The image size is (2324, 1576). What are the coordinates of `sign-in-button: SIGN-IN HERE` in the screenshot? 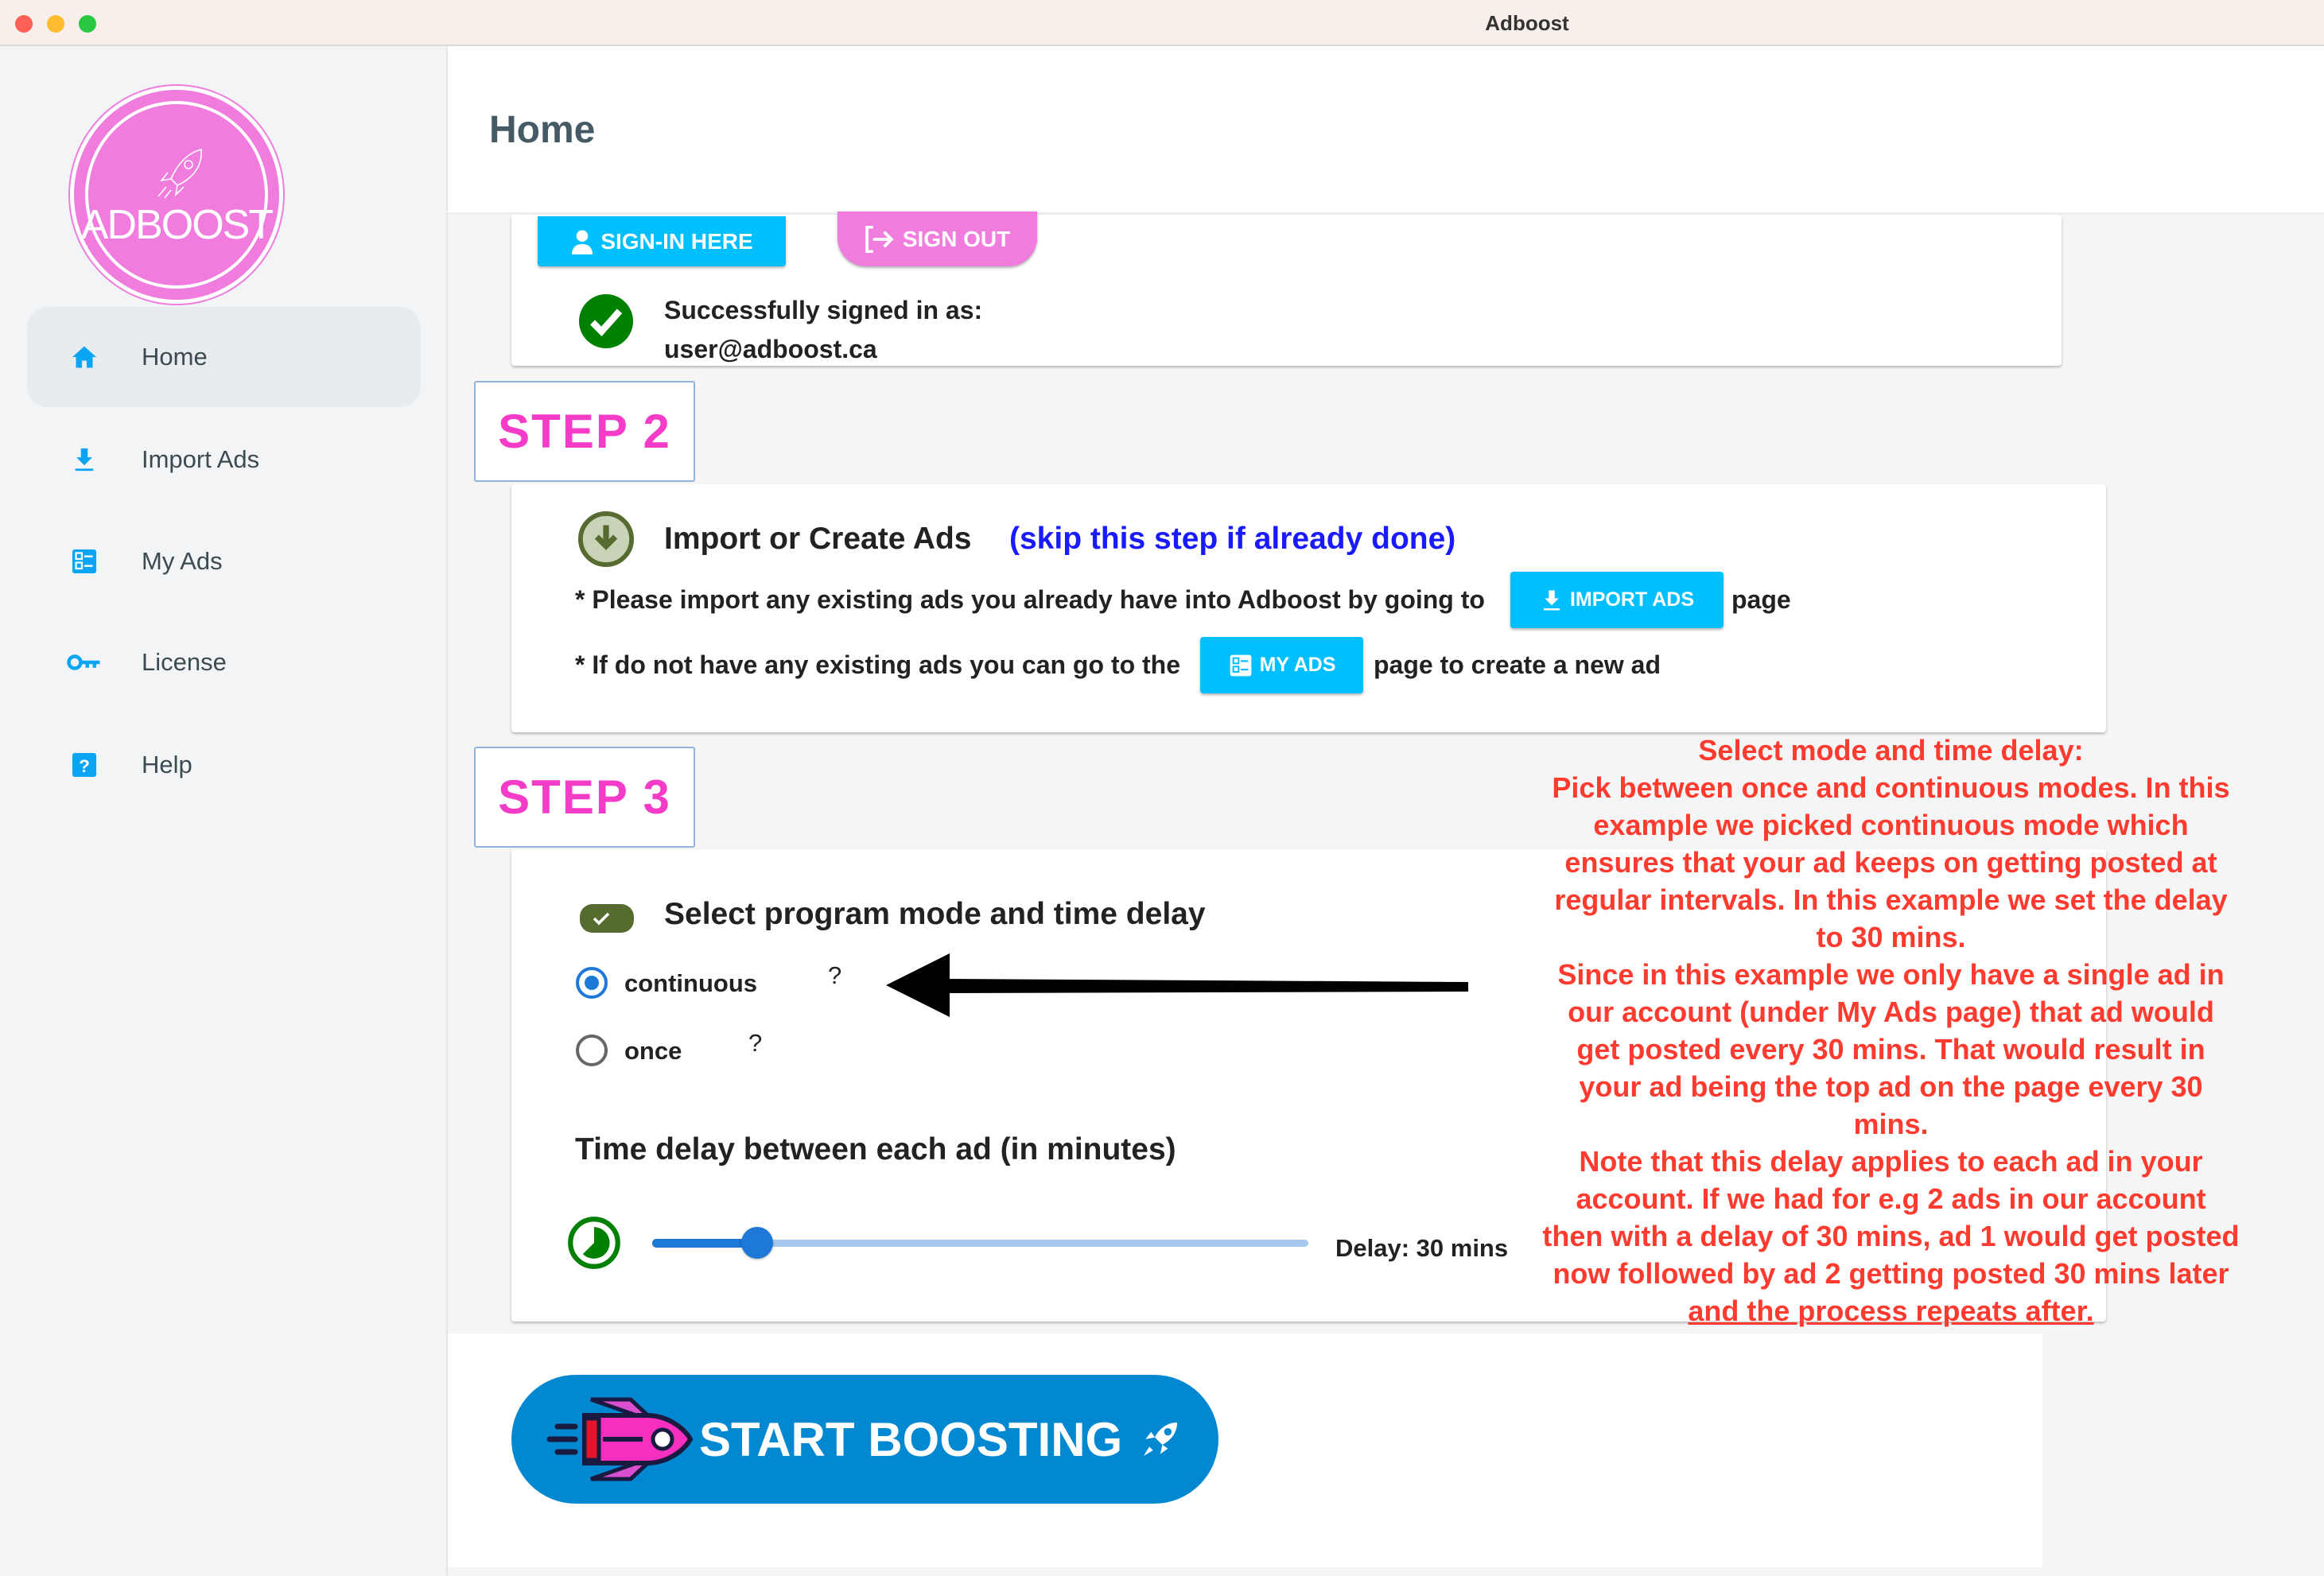 It's located at (662, 241).